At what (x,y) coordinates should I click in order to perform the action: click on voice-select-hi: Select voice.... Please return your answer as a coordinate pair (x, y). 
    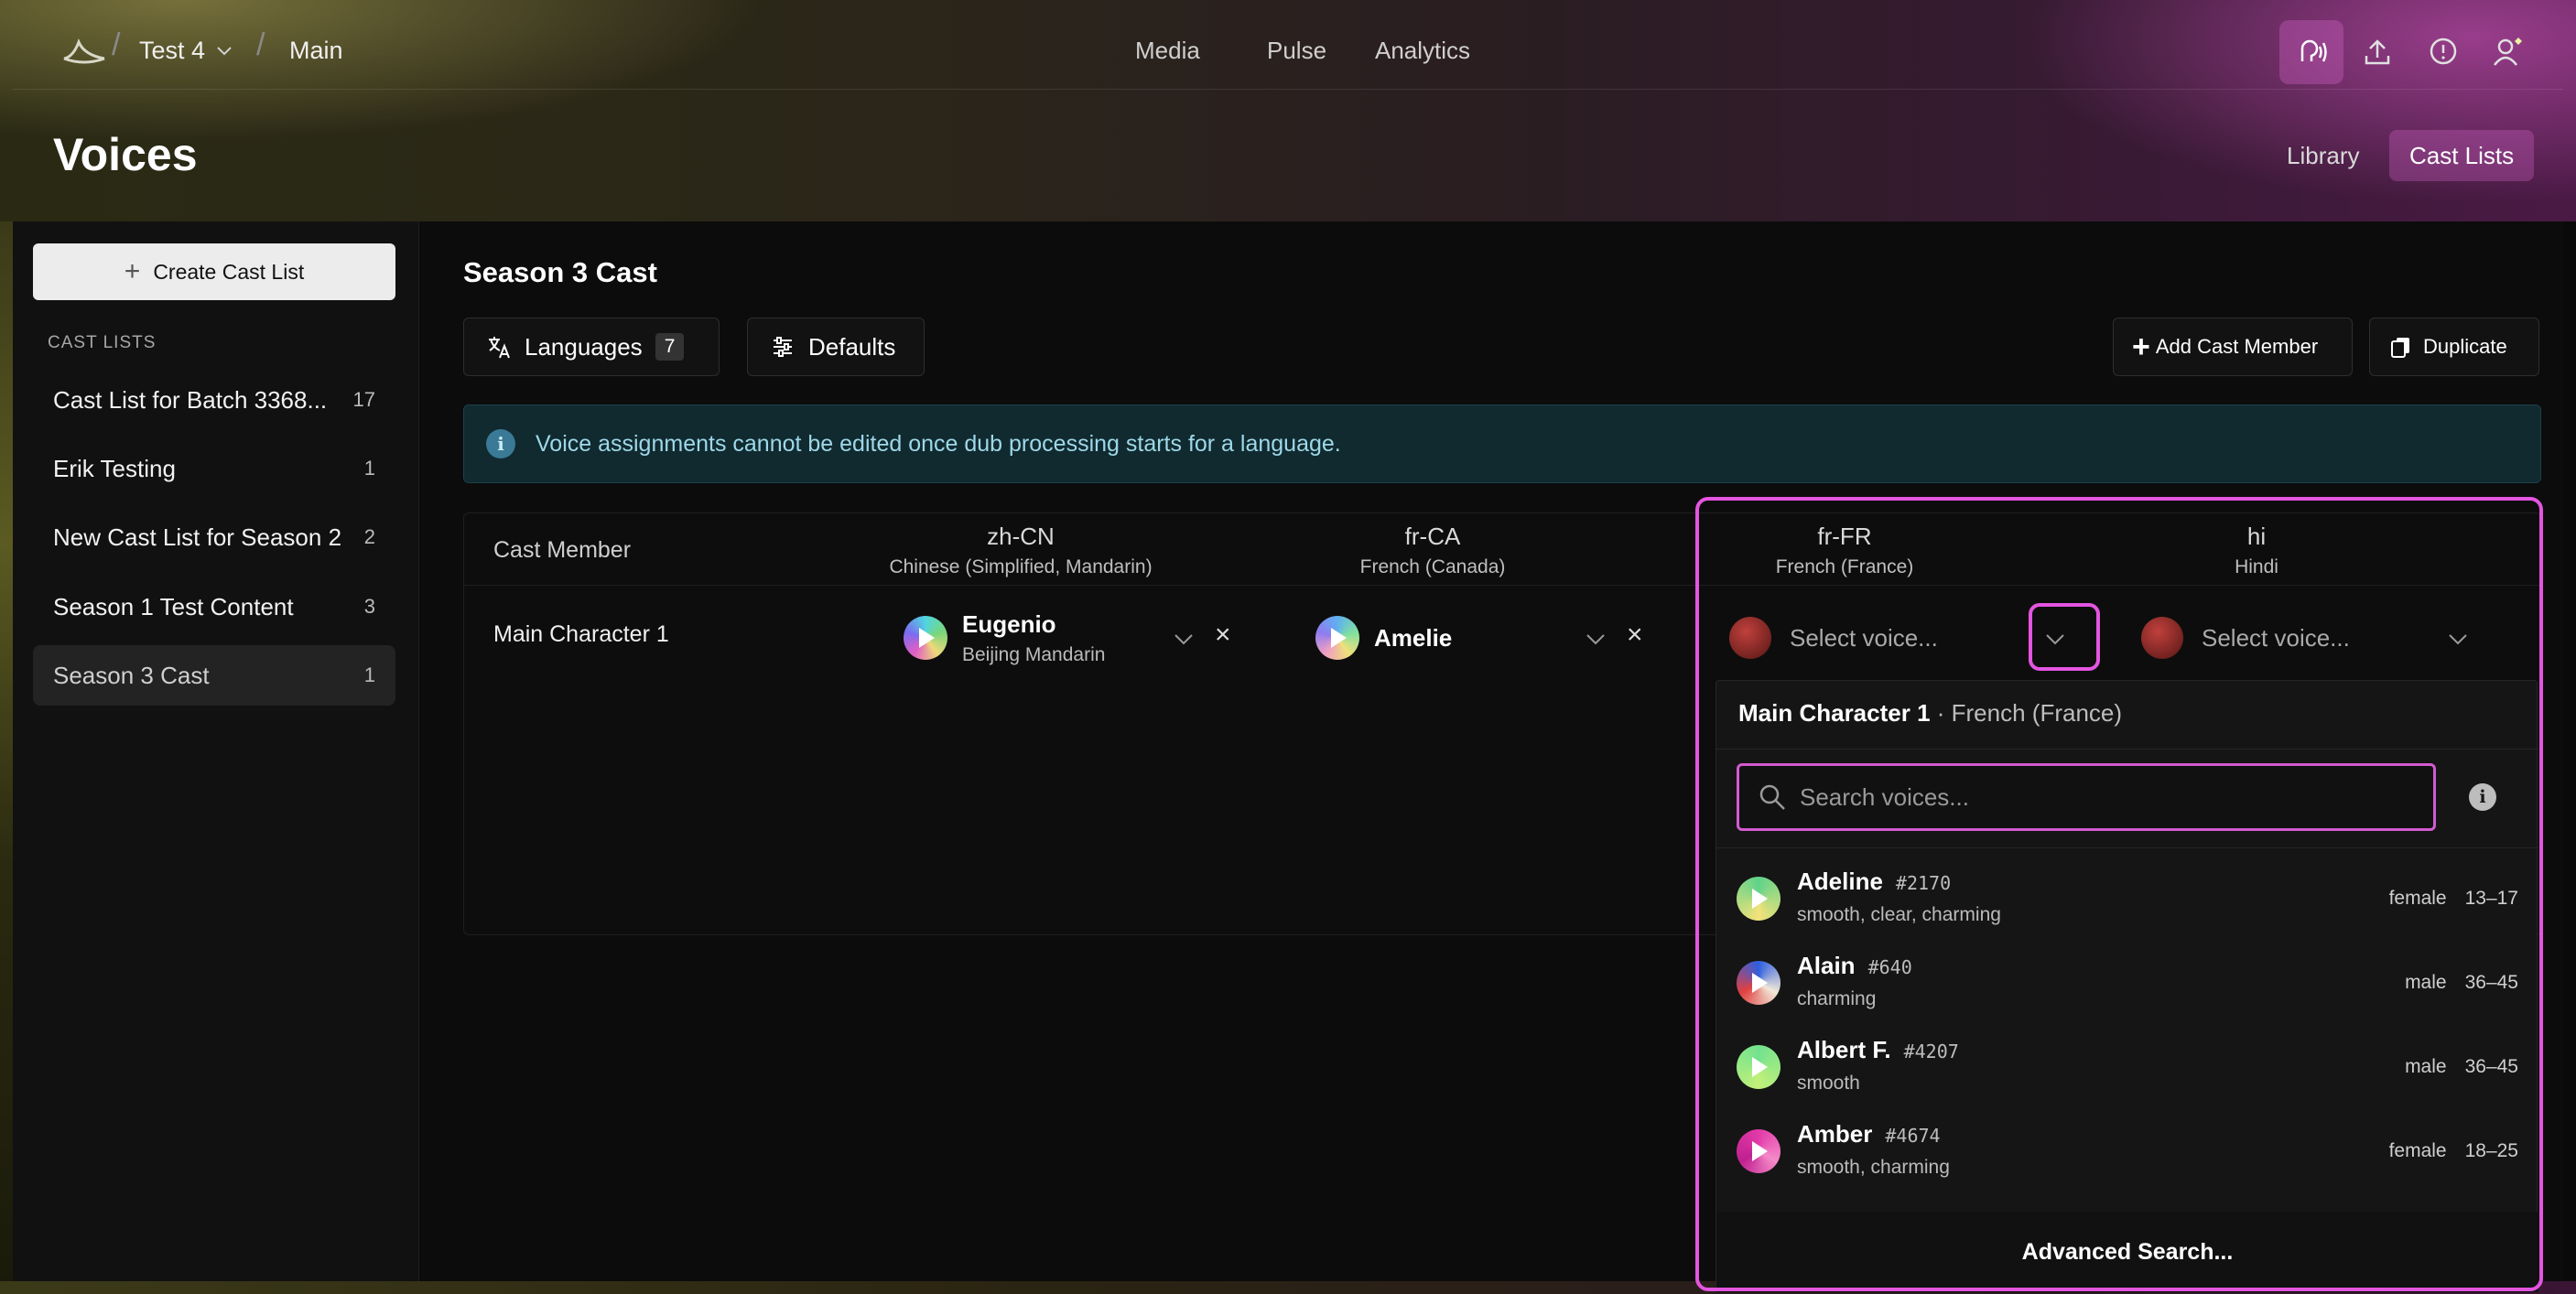
    Looking at the image, I should click on (2245, 638).